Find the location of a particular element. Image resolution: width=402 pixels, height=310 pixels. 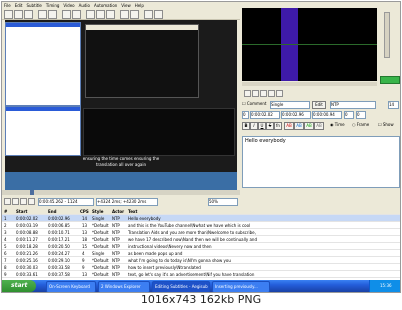

autoscroll-icon is located at coordinates (31, 201).